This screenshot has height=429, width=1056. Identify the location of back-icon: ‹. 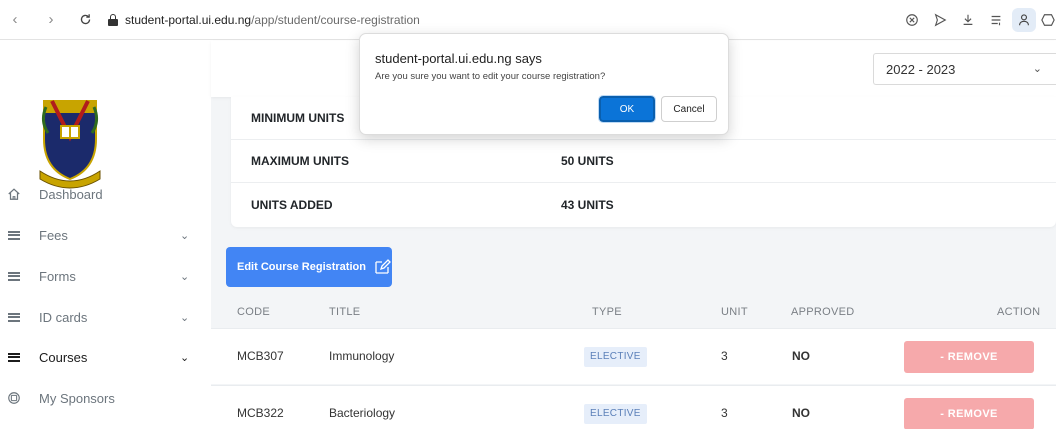
(15, 20).